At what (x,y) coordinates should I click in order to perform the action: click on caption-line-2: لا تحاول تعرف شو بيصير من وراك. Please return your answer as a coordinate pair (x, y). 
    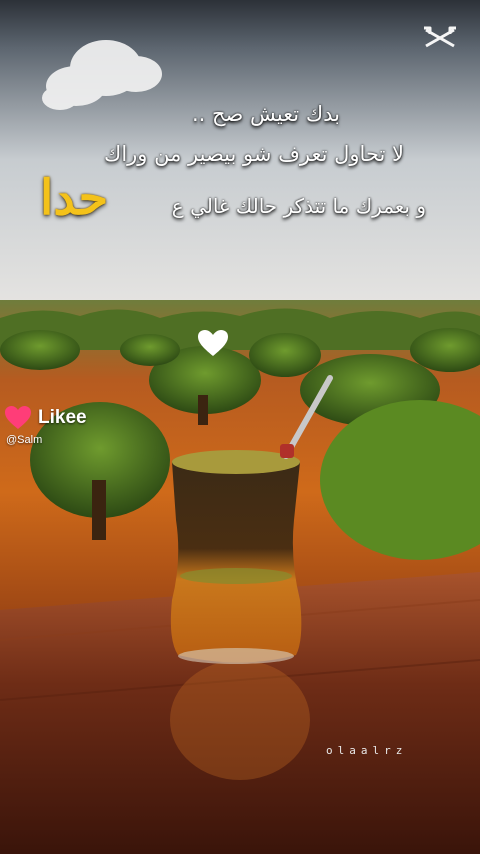
    Looking at the image, I should click on (254, 154).